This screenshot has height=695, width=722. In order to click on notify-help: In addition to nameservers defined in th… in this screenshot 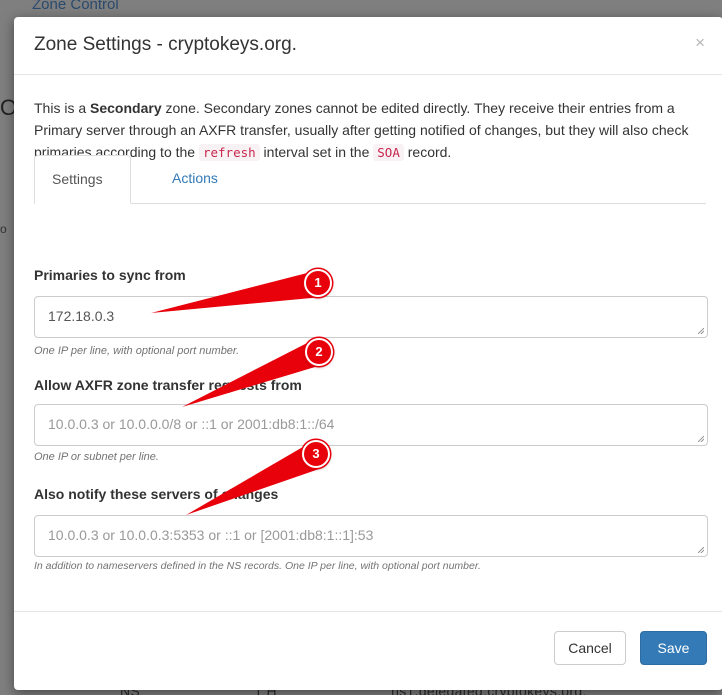, I will do `click(257, 566)`.